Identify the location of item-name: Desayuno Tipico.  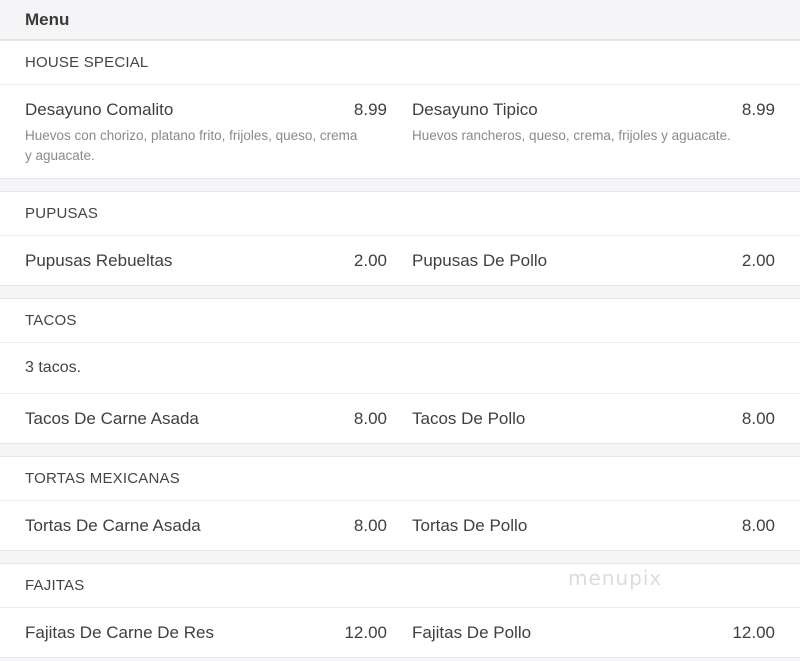
(475, 109).